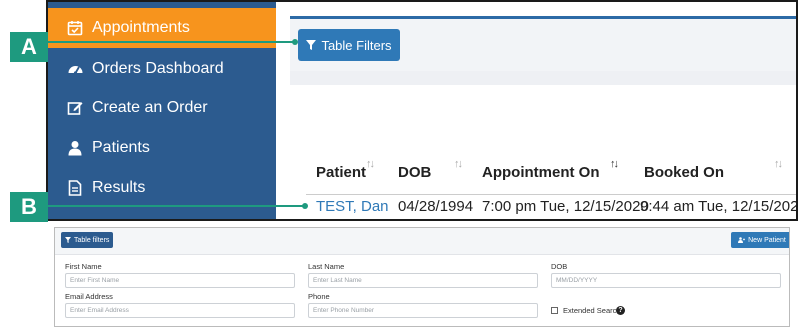  Describe the element at coordinates (565, 206) in the screenshot. I see `appointment-on-cell: 7:00 pm Tue, 12/15/2020` at that location.